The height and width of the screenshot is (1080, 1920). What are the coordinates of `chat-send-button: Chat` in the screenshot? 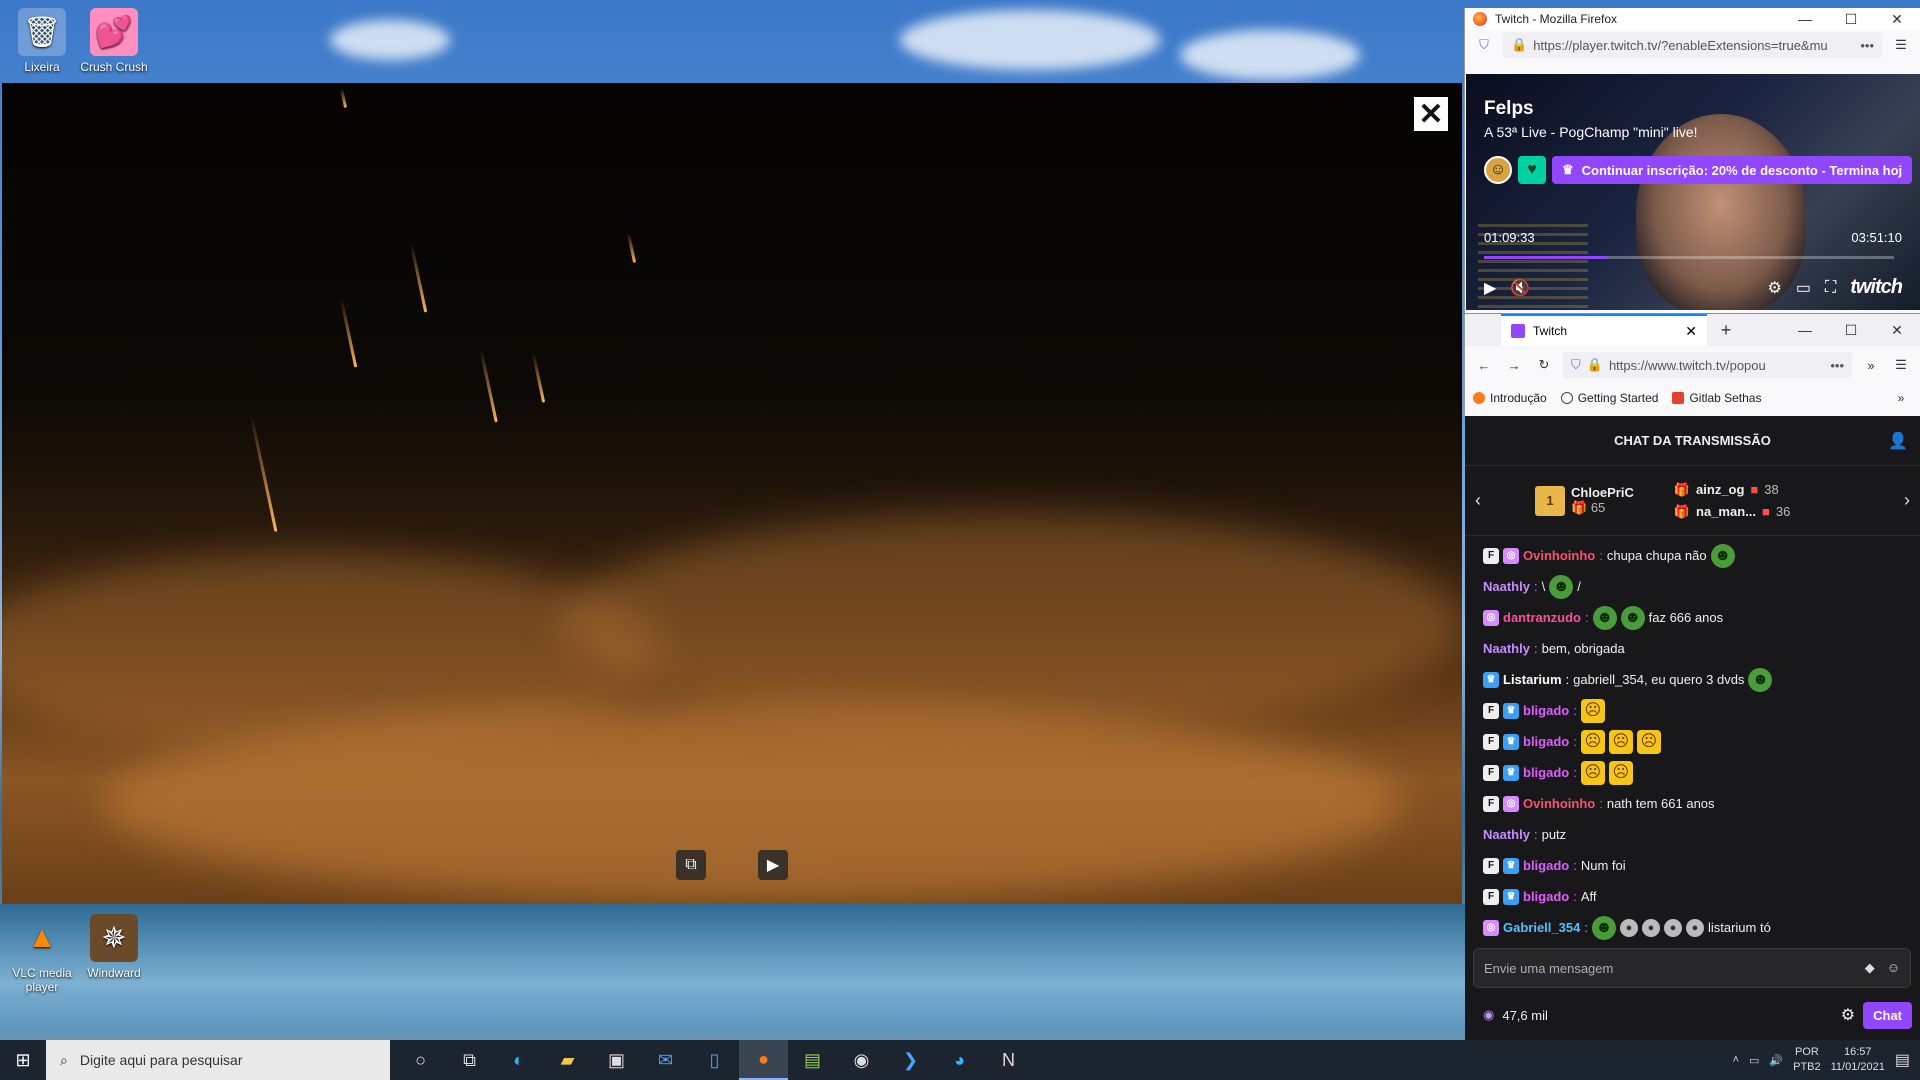 It's located at (1887, 1015).